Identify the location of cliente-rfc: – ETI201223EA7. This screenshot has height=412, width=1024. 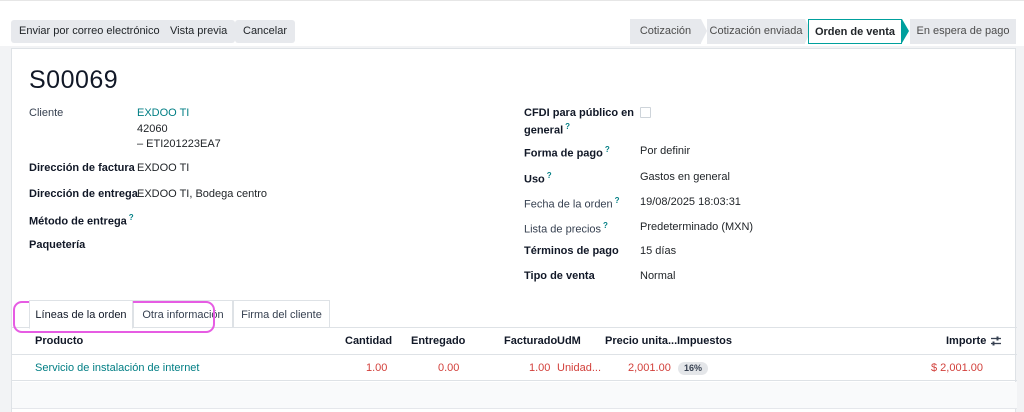
(179, 144).